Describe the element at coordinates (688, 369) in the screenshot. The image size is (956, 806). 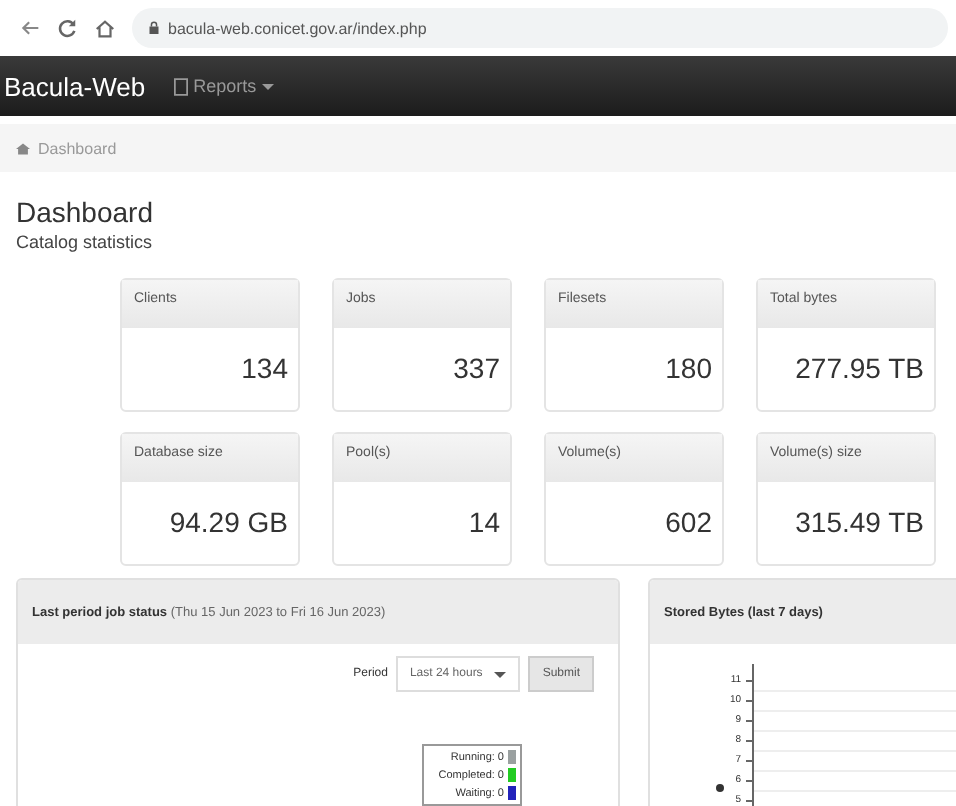
I see `stat-value: 180` at that location.